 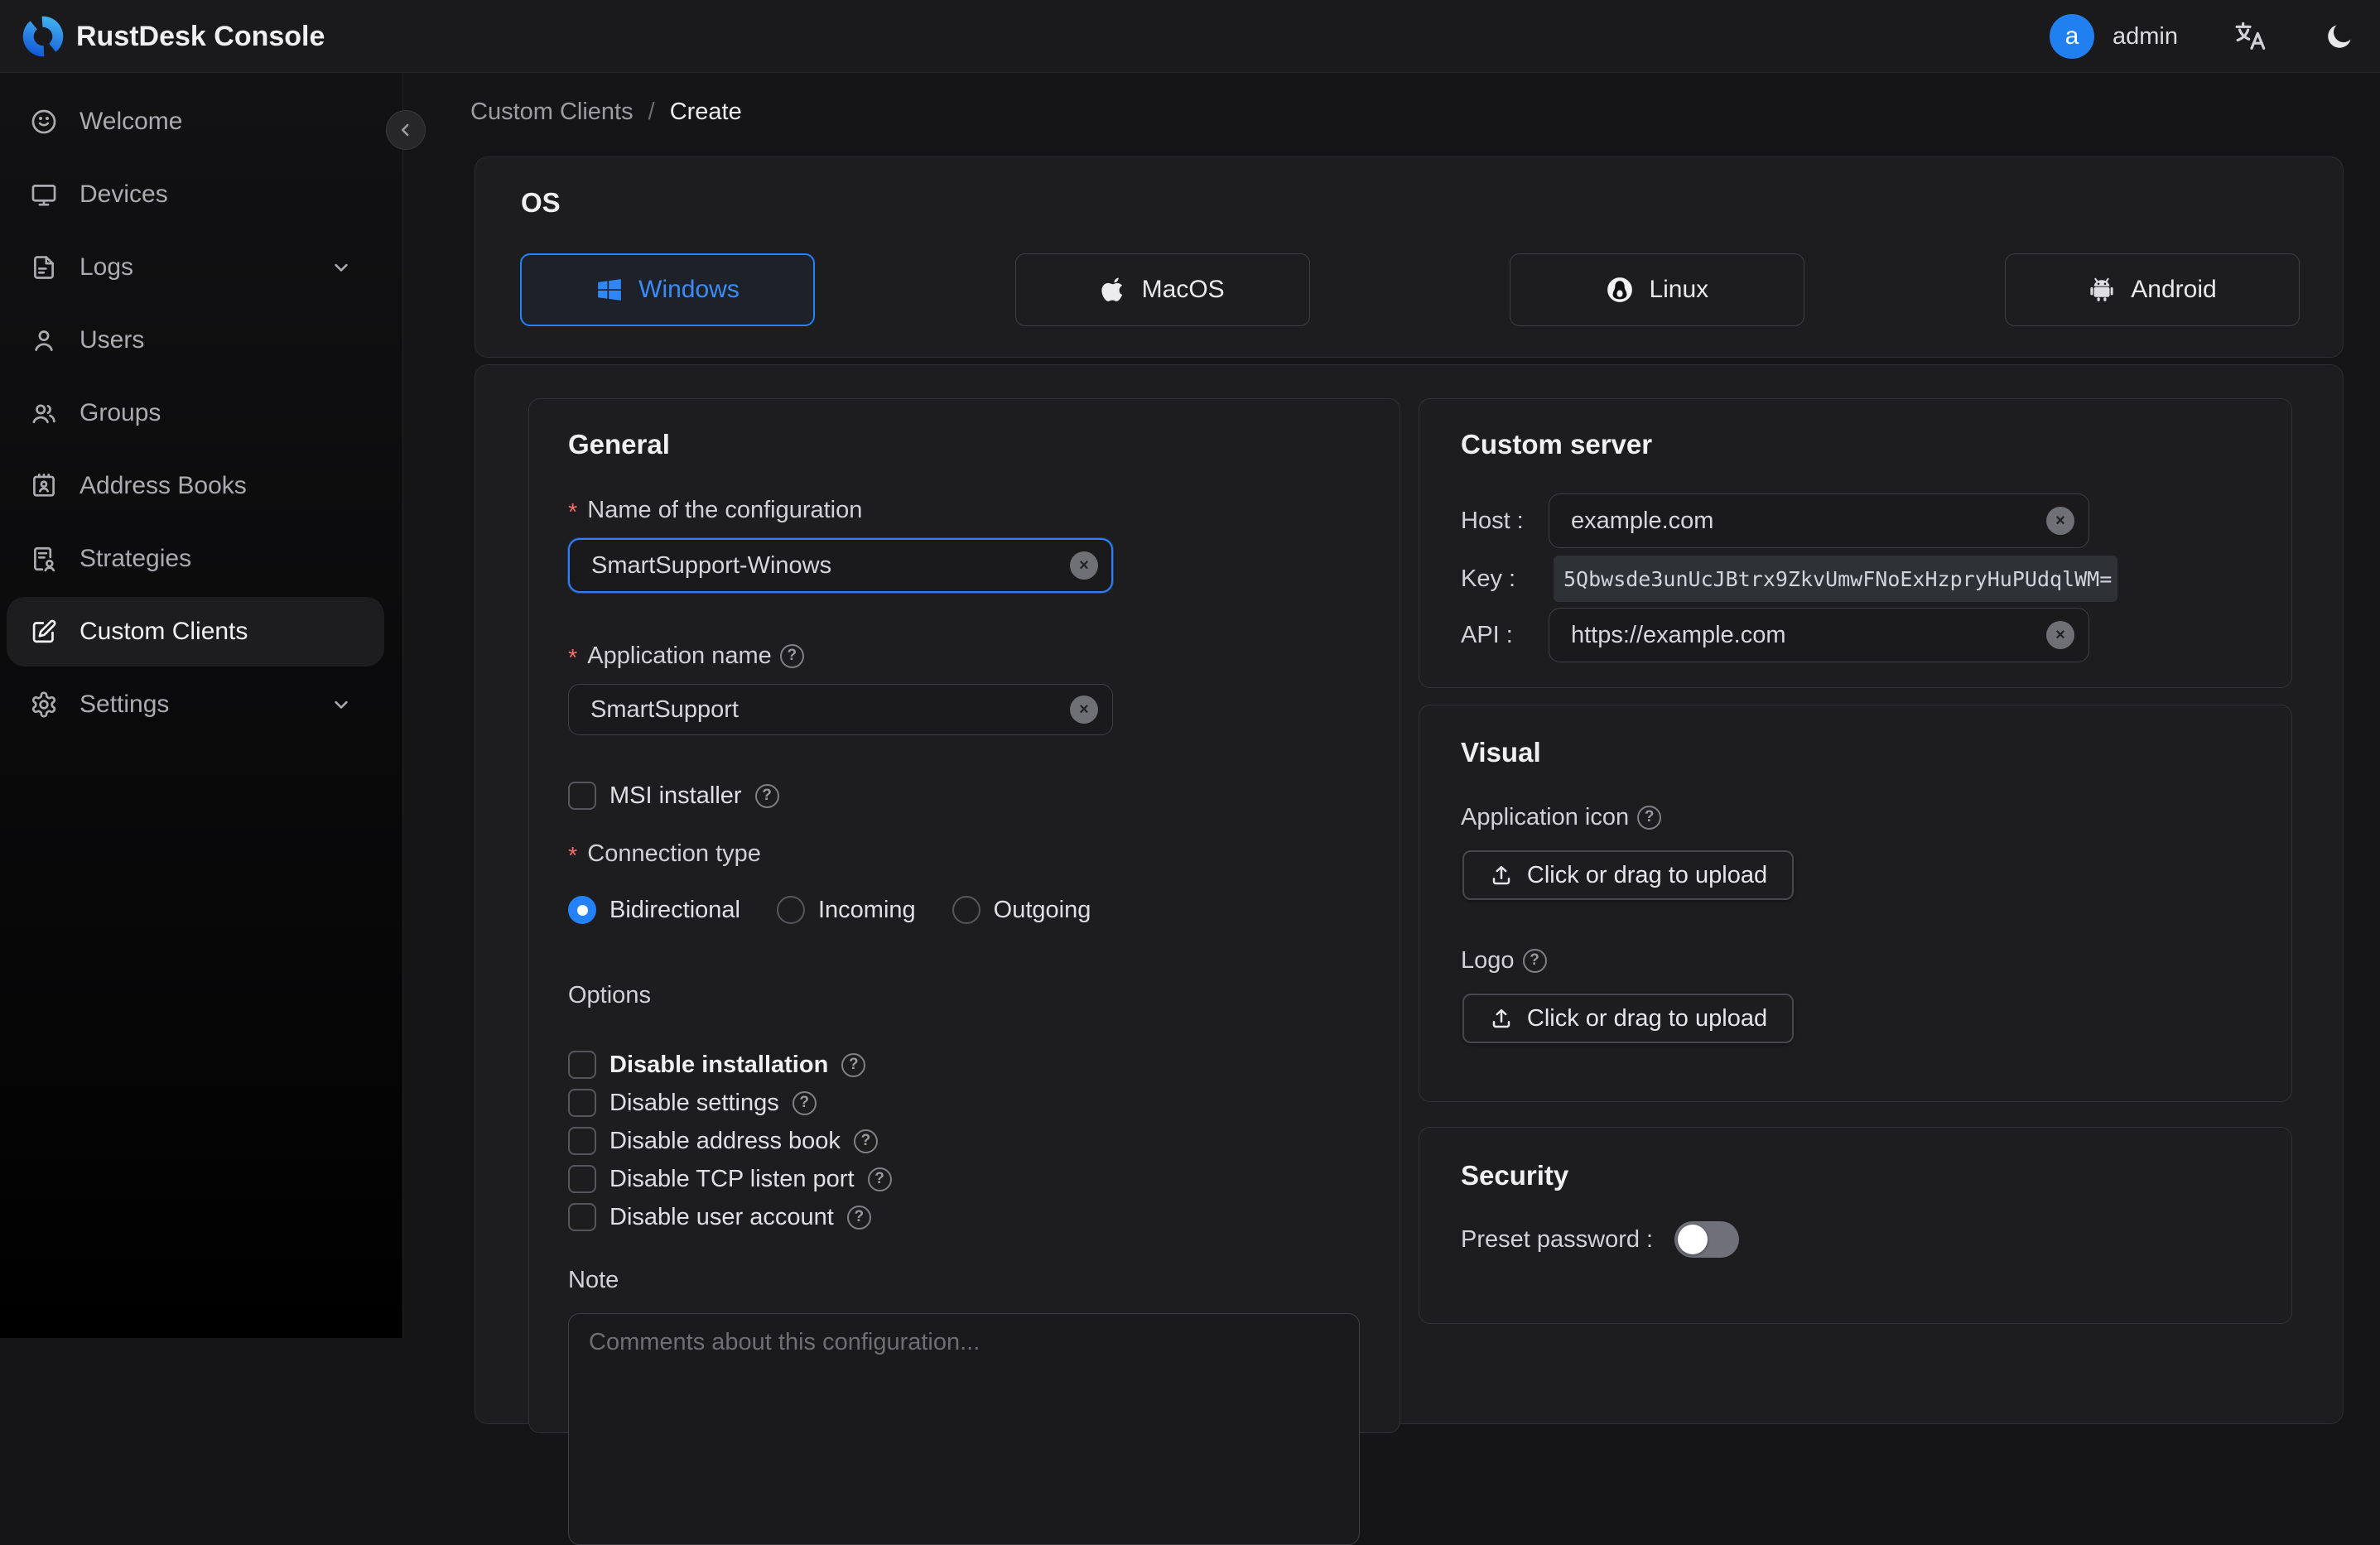 I want to click on custom-server-title: Custom server, so click(x=1557, y=445).